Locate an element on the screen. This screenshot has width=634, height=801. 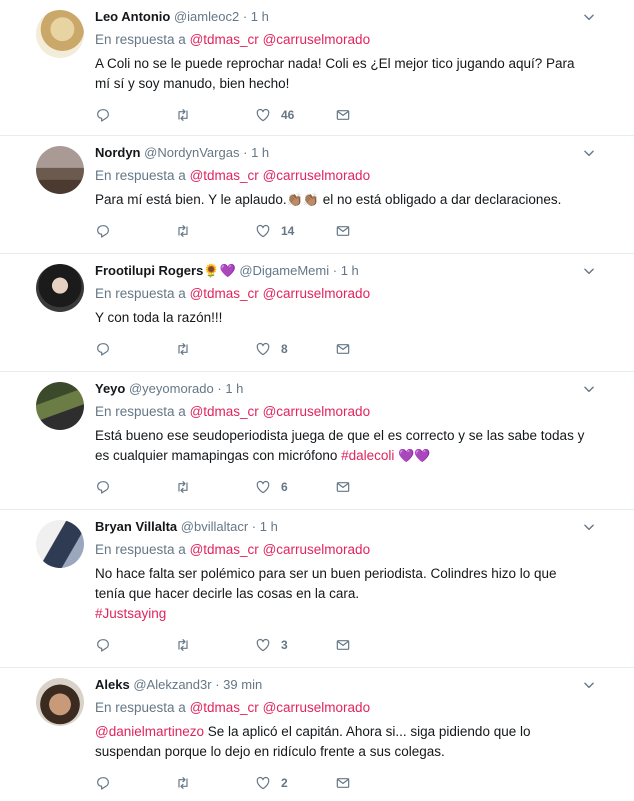
author-name: Yeyo is located at coordinates (110, 388).